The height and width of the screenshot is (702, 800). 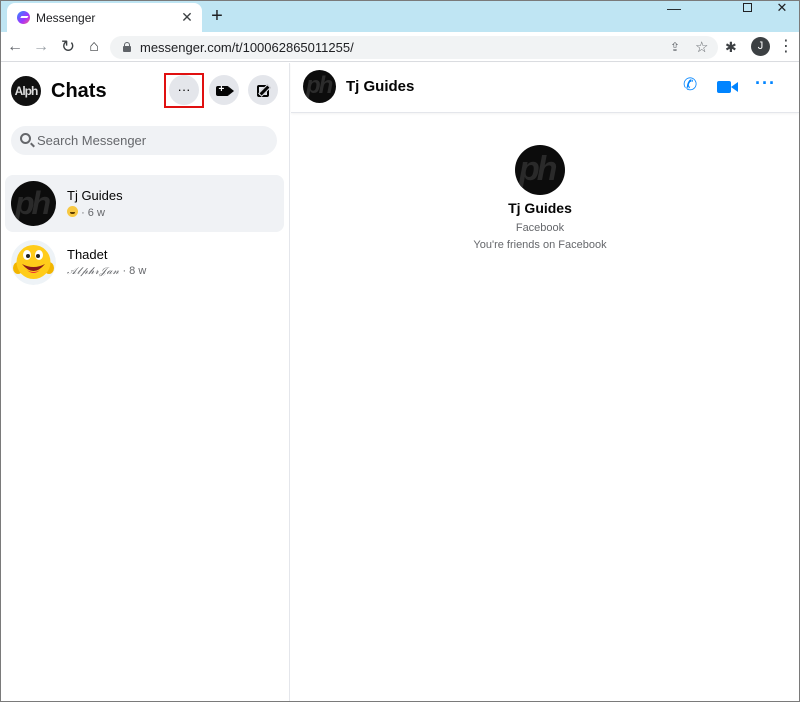 I want to click on new-tab-button: +, so click(x=217, y=16).